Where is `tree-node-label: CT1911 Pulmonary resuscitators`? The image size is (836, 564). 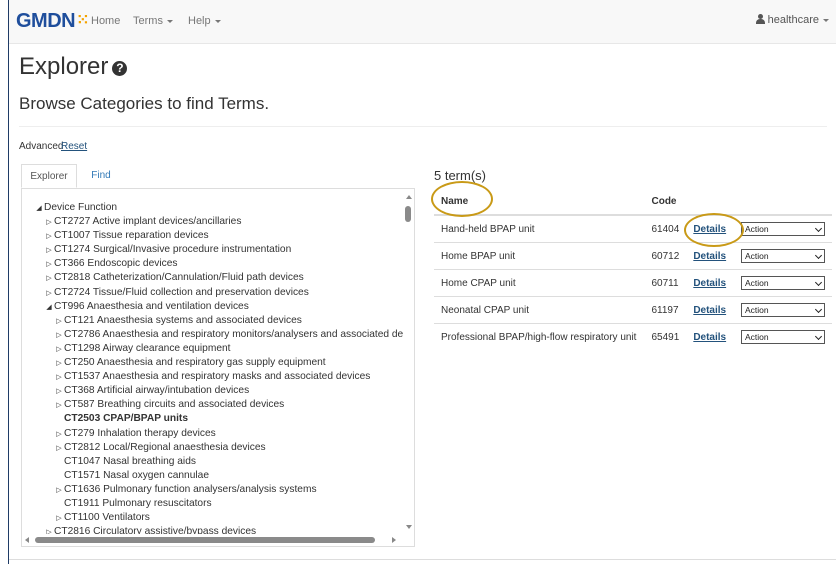
tree-node-label: CT1911 Pulmonary resuscitators is located at coordinates (138, 503).